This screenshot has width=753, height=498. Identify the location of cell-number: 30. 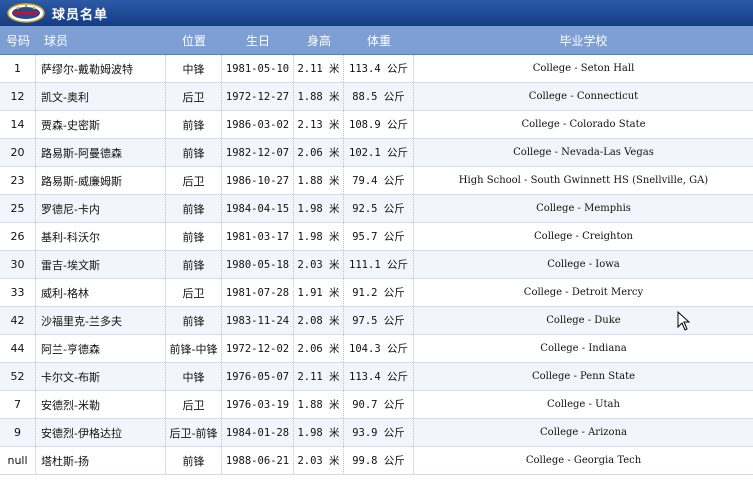
(18, 264).